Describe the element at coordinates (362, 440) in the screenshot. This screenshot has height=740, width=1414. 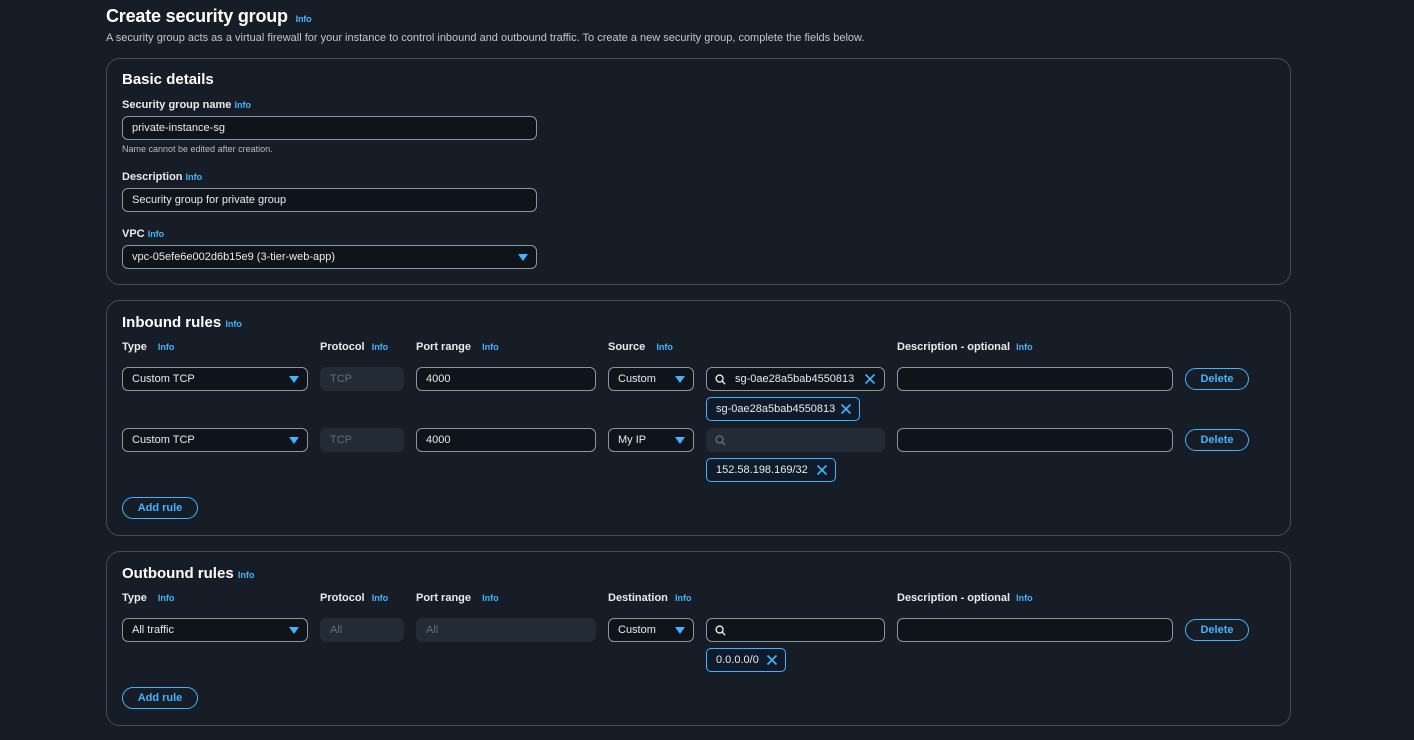
I see `inbound-row-2-protocol: TCP` at that location.